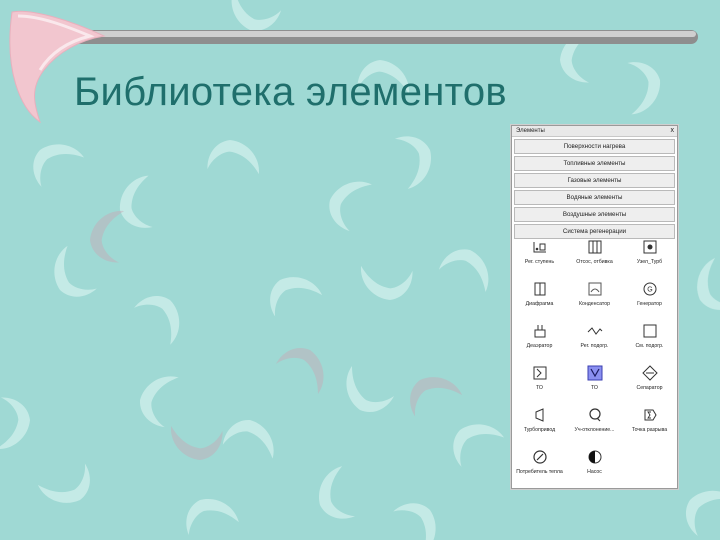 This screenshot has width=720, height=540. Describe the element at coordinates (649, 423) in the screenshot. I see `element-break-point: Точка разрыва` at that location.